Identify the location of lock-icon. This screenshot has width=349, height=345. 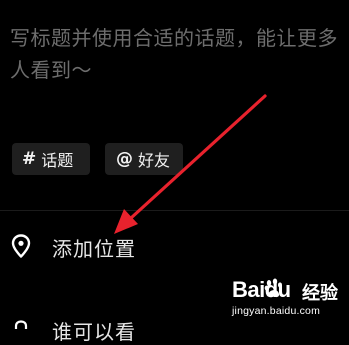
(21, 324).